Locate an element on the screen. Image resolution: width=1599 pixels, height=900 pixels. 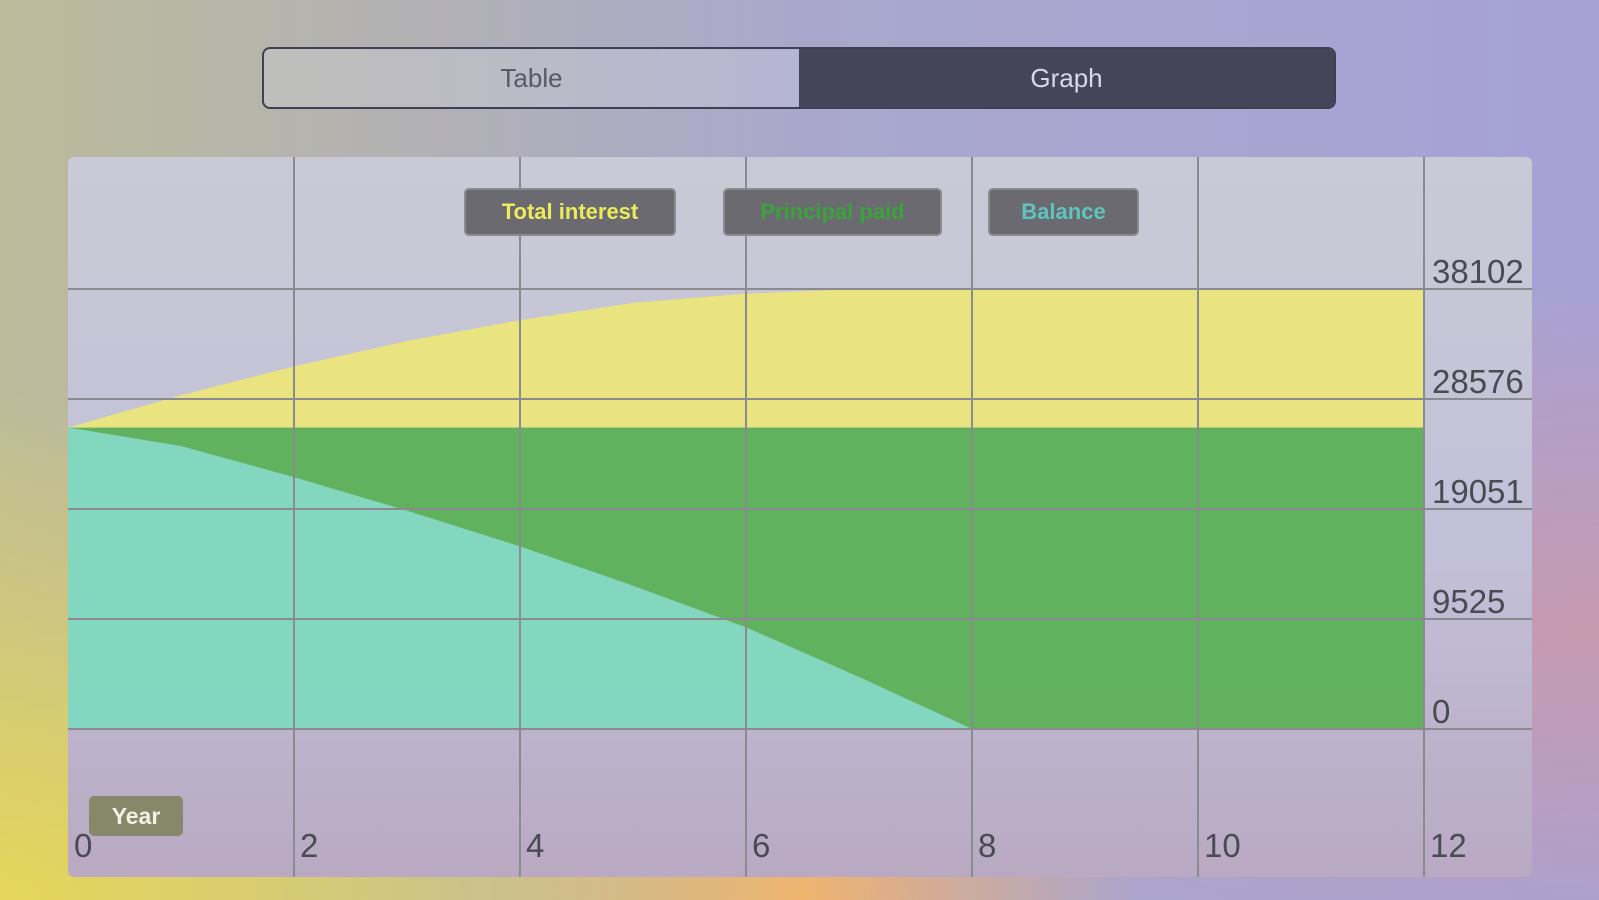
view-segmented-control: Table Graph is located at coordinates (799, 78).